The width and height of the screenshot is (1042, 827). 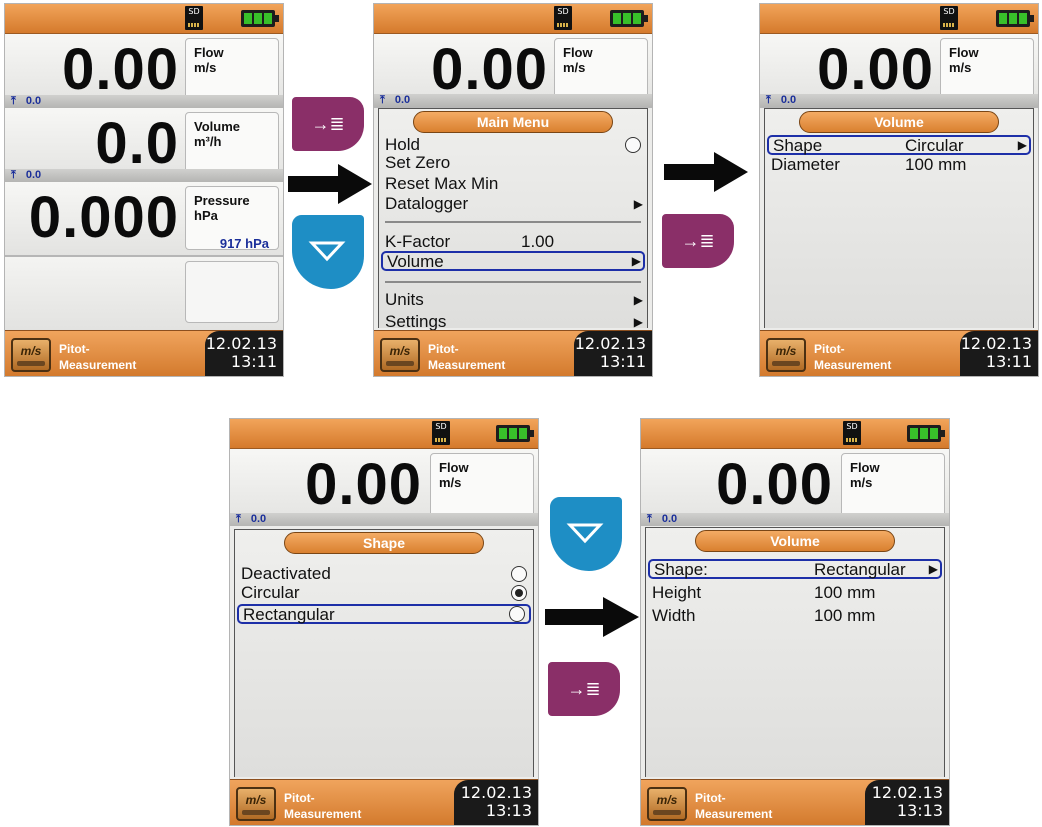 I want to click on flow-max-value: 0.0, so click(x=669, y=519).